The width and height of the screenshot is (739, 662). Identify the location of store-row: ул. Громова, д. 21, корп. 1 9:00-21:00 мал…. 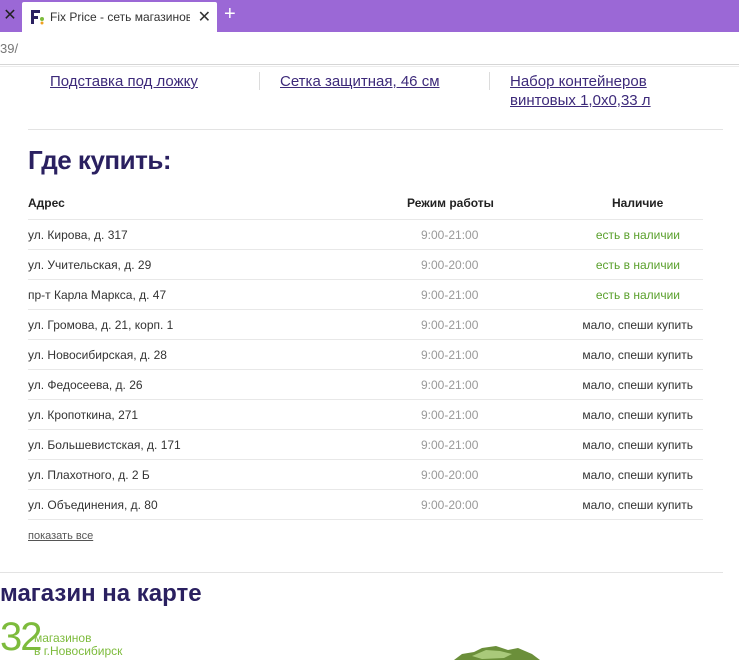
(365, 324).